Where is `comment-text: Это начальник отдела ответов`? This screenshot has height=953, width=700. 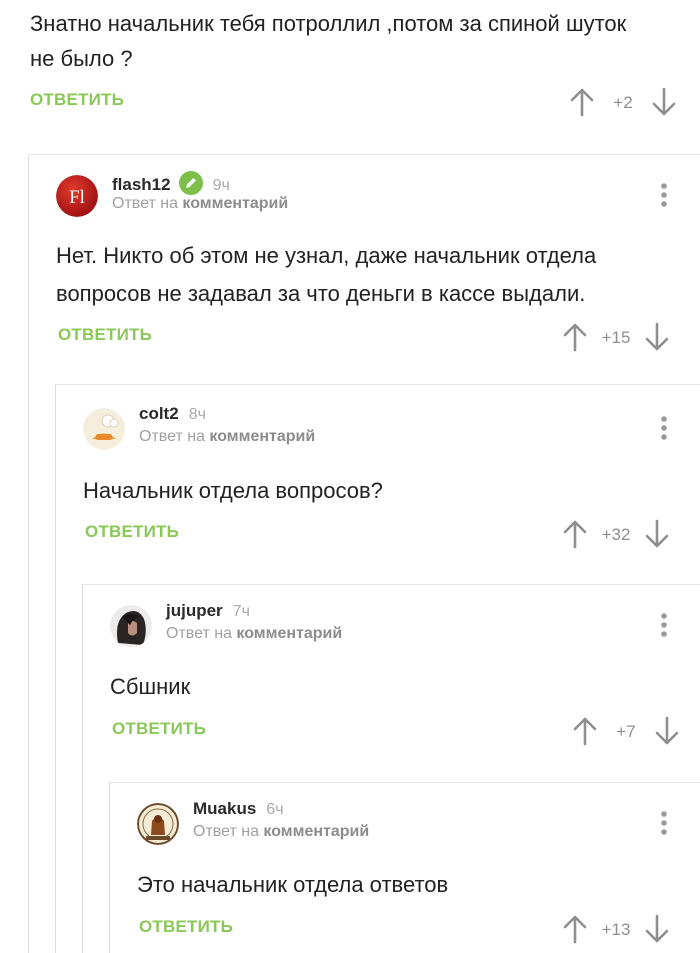 comment-text: Это начальник отдела ответов is located at coordinates (293, 884).